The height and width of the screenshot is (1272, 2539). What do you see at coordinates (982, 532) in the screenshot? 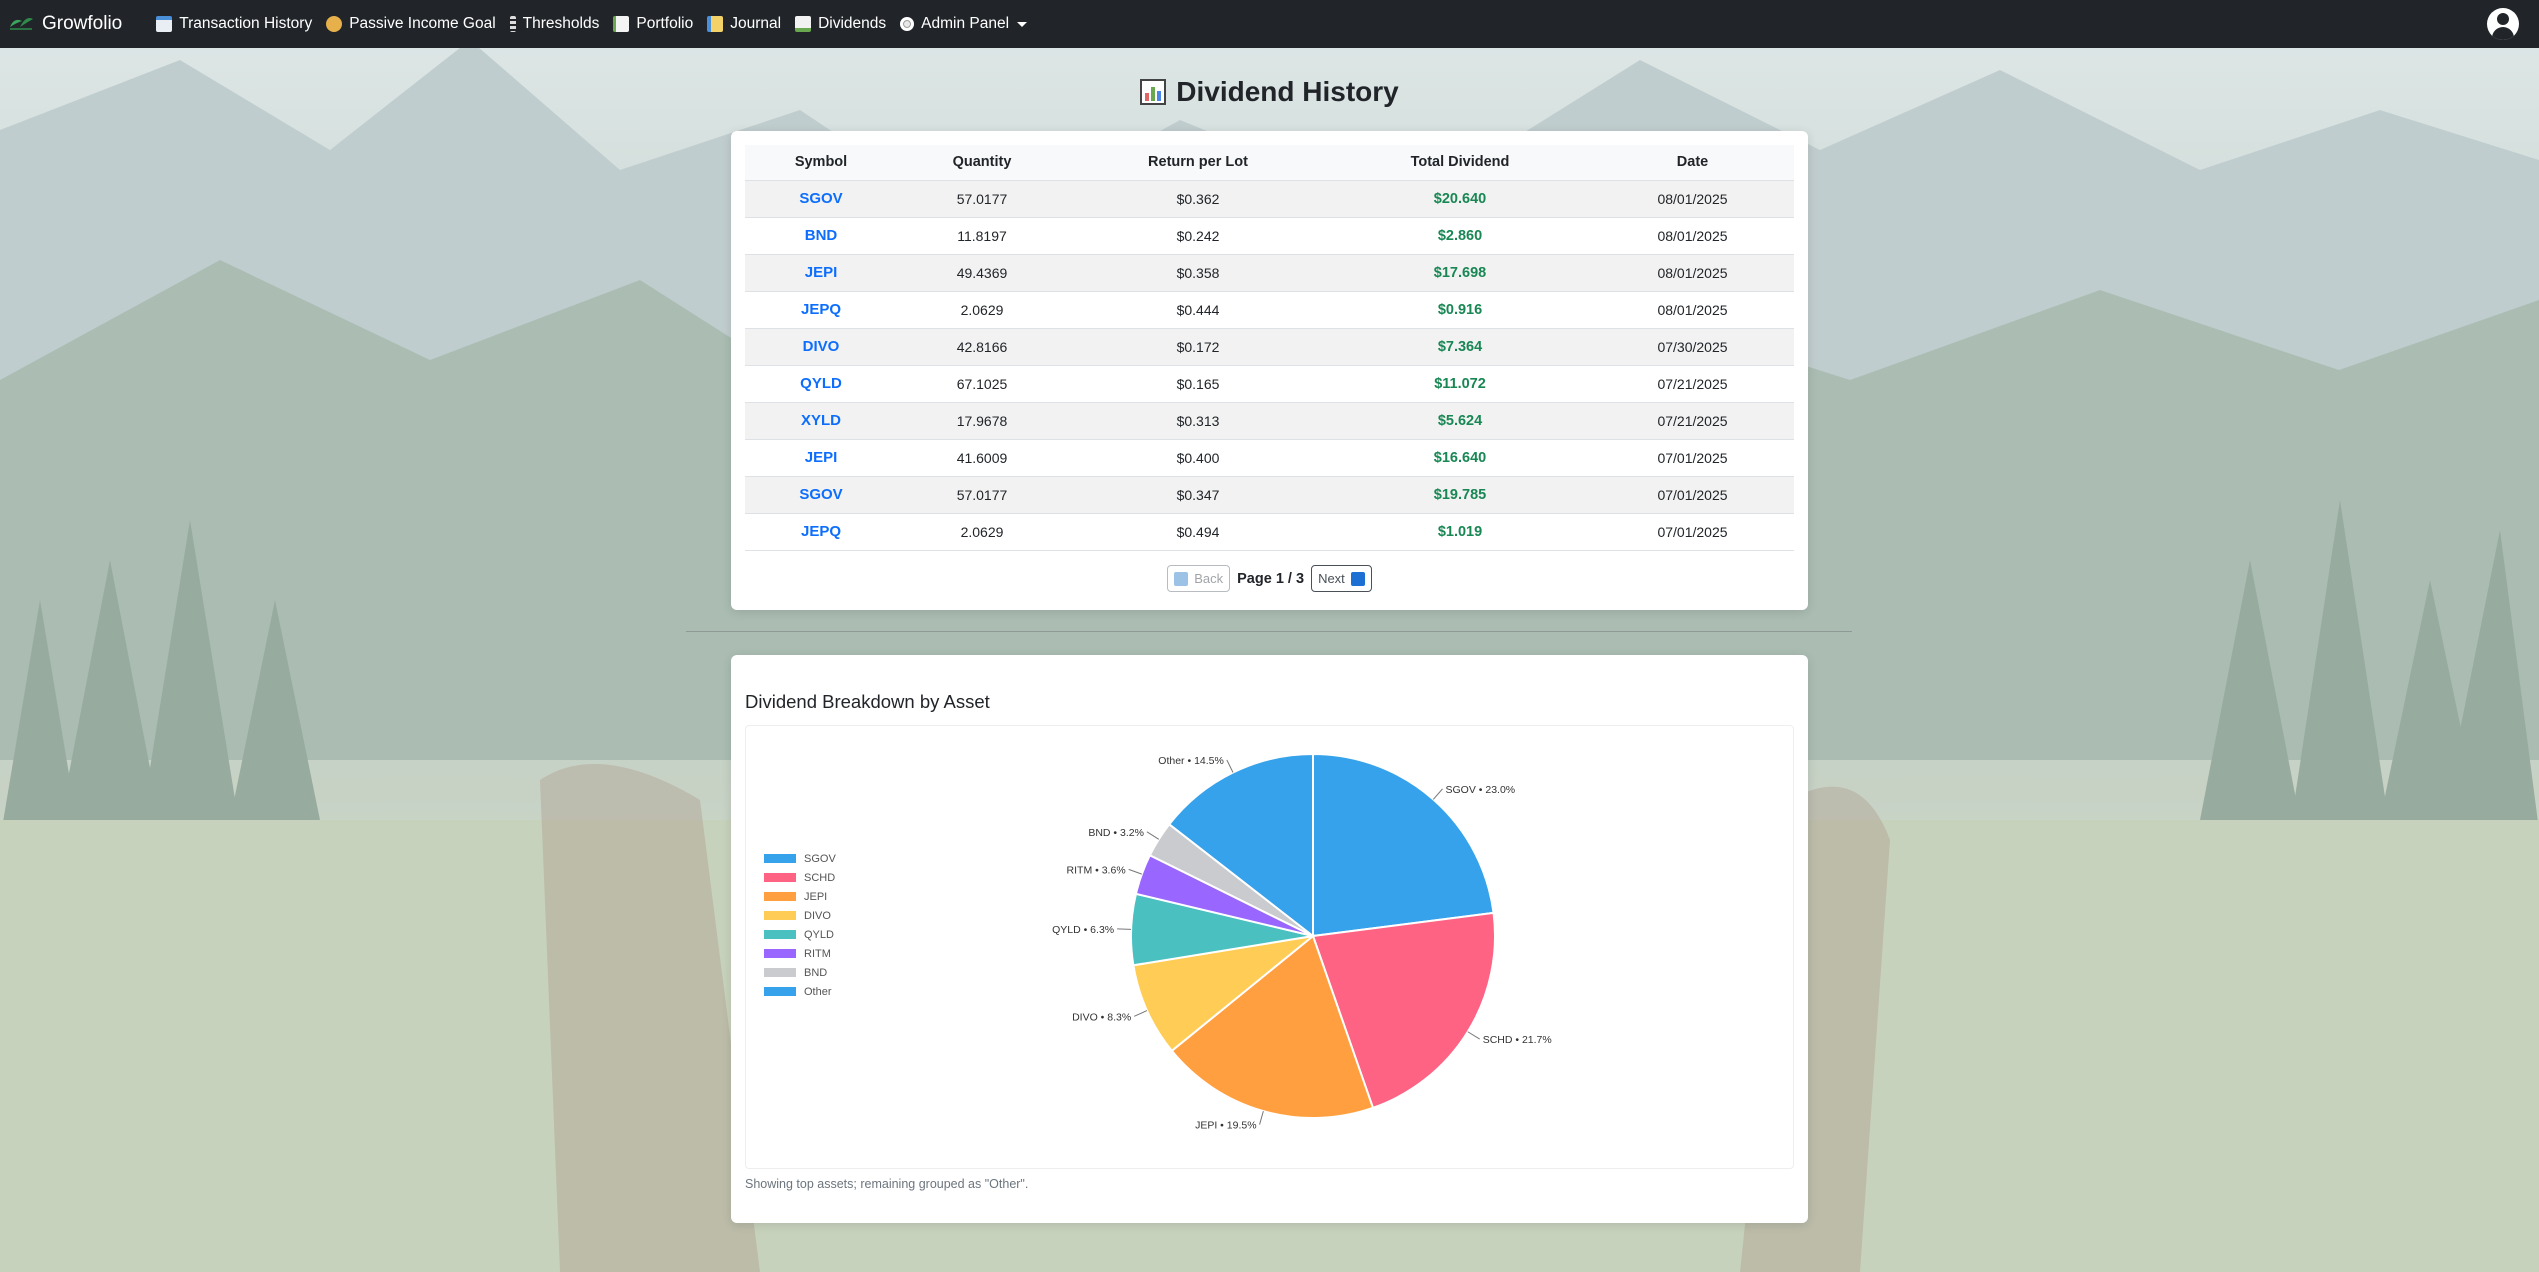
I see `quantity-cell: 2.0629` at bounding box center [982, 532].